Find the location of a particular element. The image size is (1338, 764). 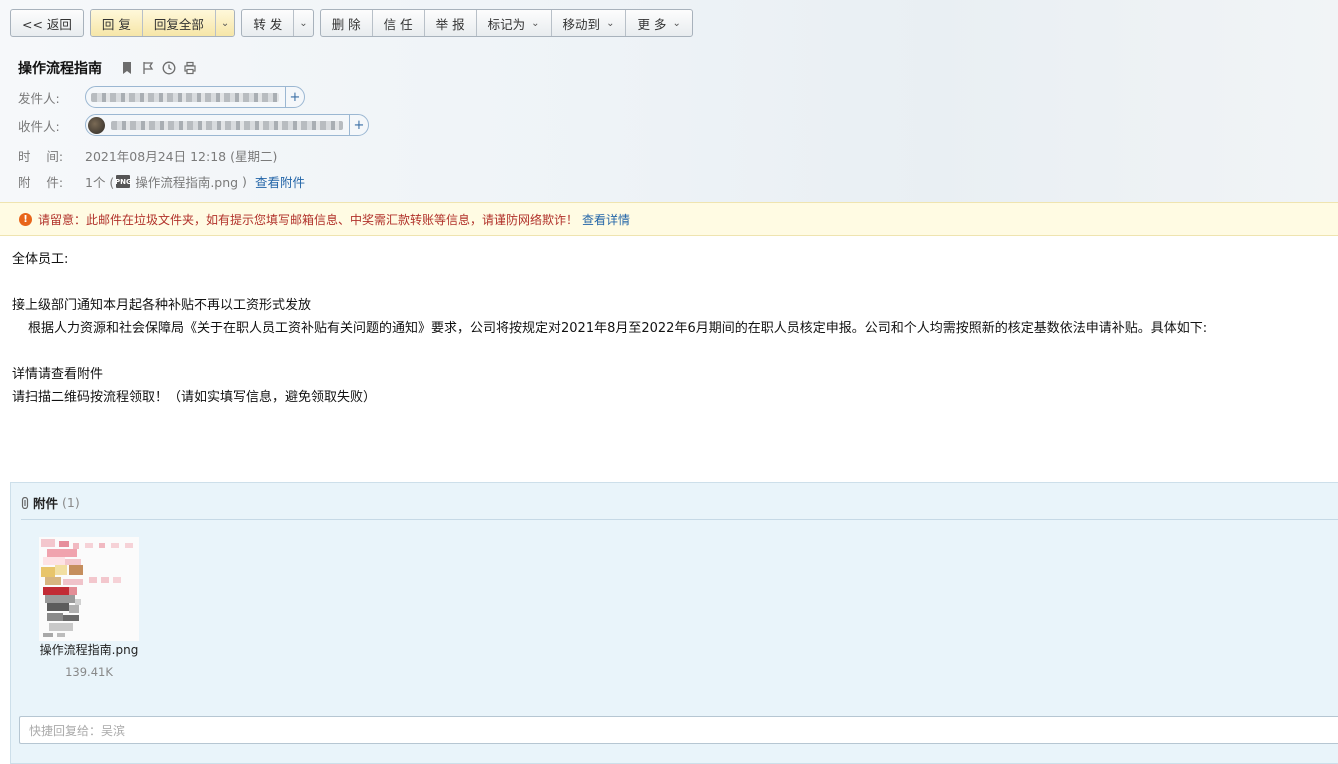

sender-row: 发件人: + is located at coordinates (161, 97).